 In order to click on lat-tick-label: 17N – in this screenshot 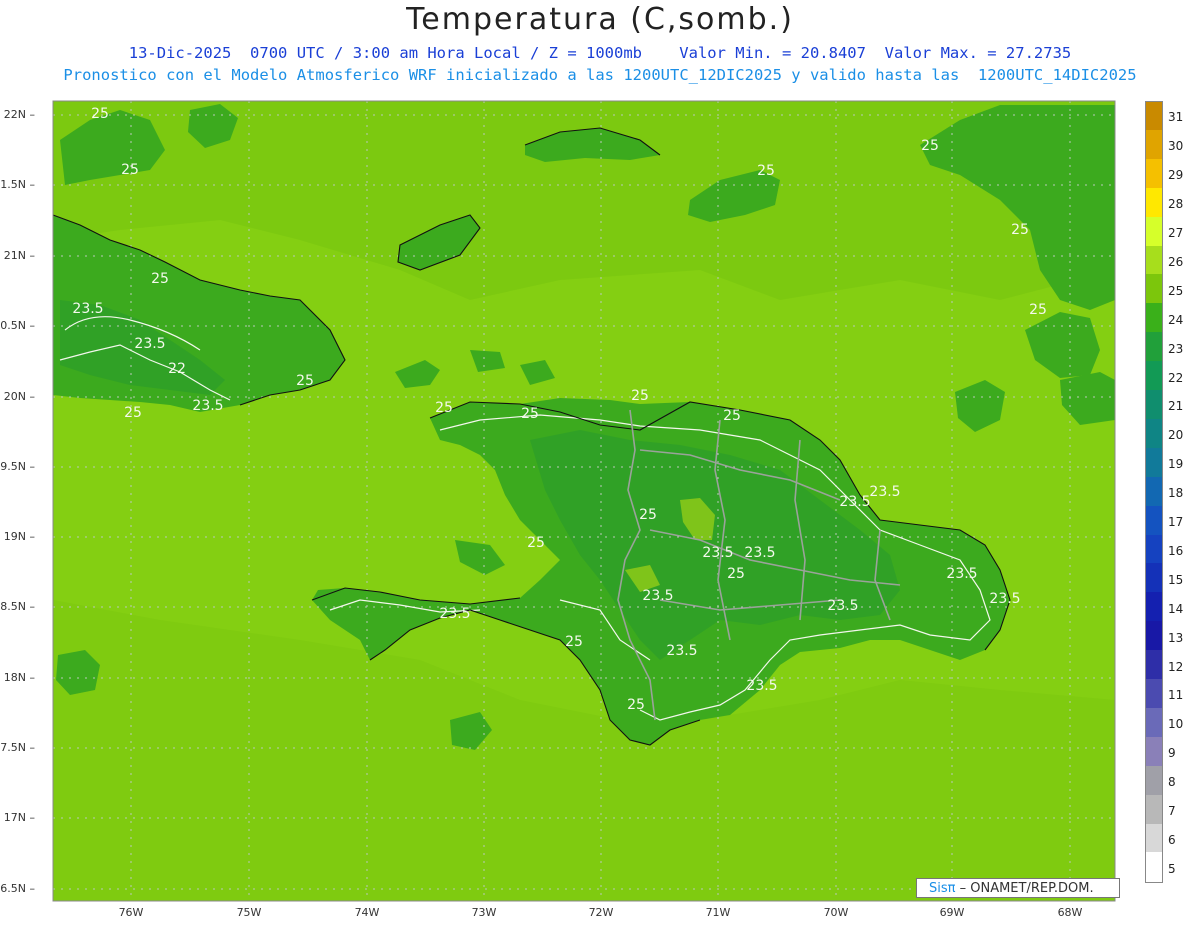, I will do `click(19, 817)`.